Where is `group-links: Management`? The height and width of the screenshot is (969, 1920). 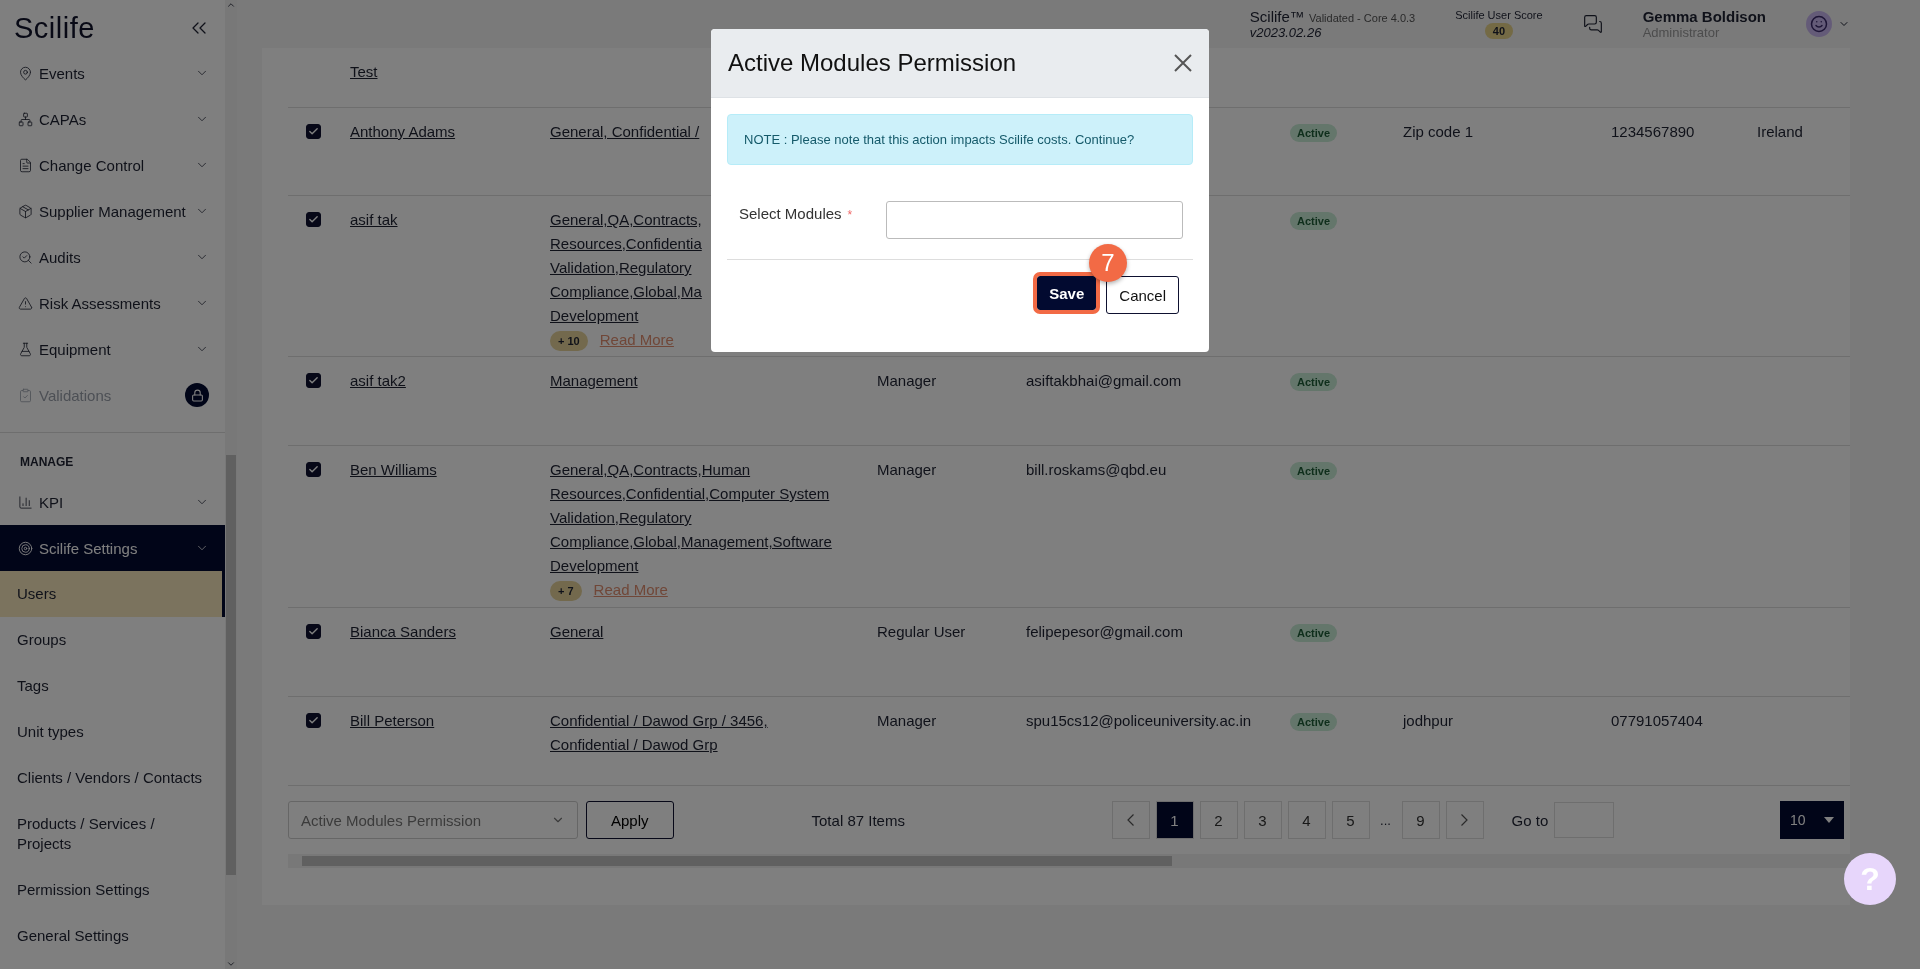 group-links: Management is located at coordinates (594, 381).